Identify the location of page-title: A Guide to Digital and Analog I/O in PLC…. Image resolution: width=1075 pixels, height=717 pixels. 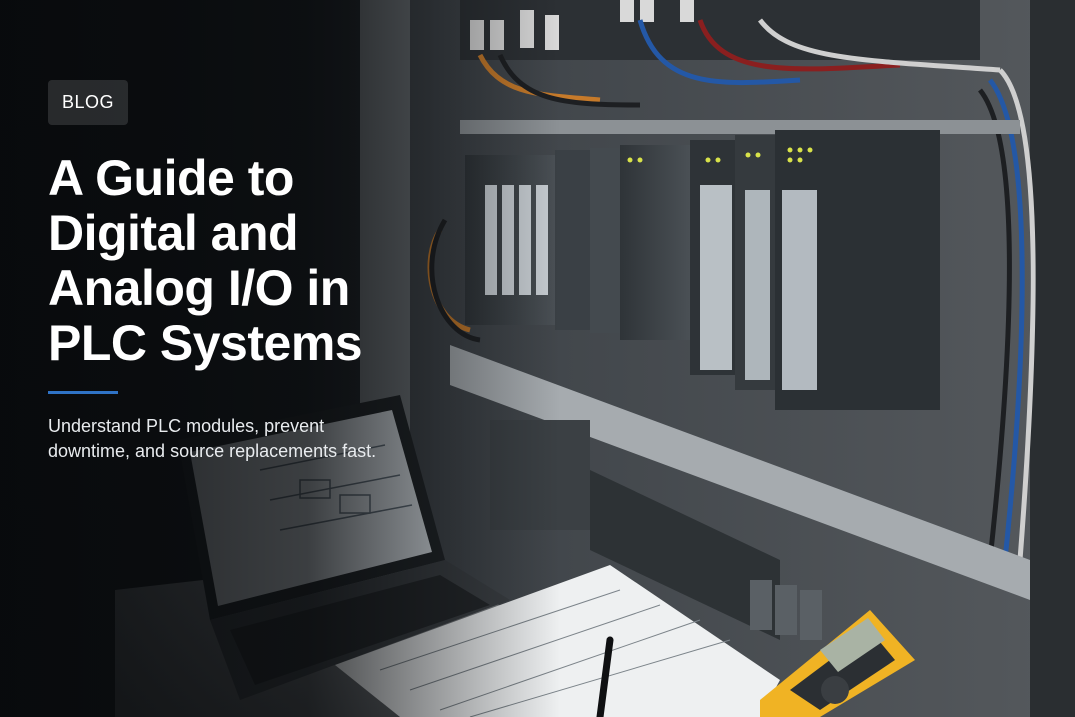
(248, 261).